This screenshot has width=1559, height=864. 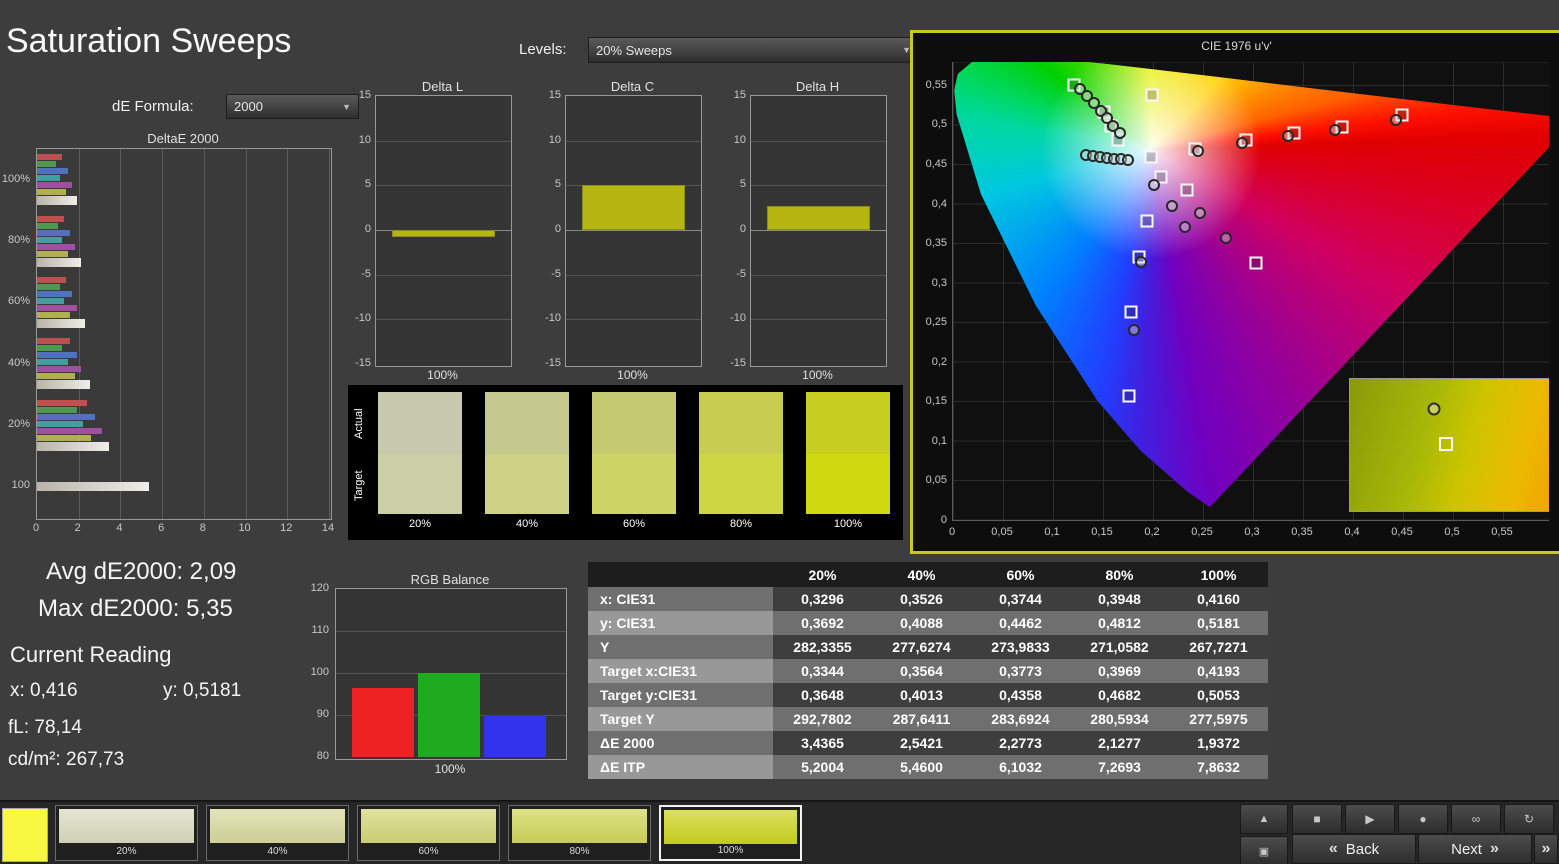 What do you see at coordinates (366, 273) in the screenshot?
I see `y-tick-label: -5` at bounding box center [366, 273].